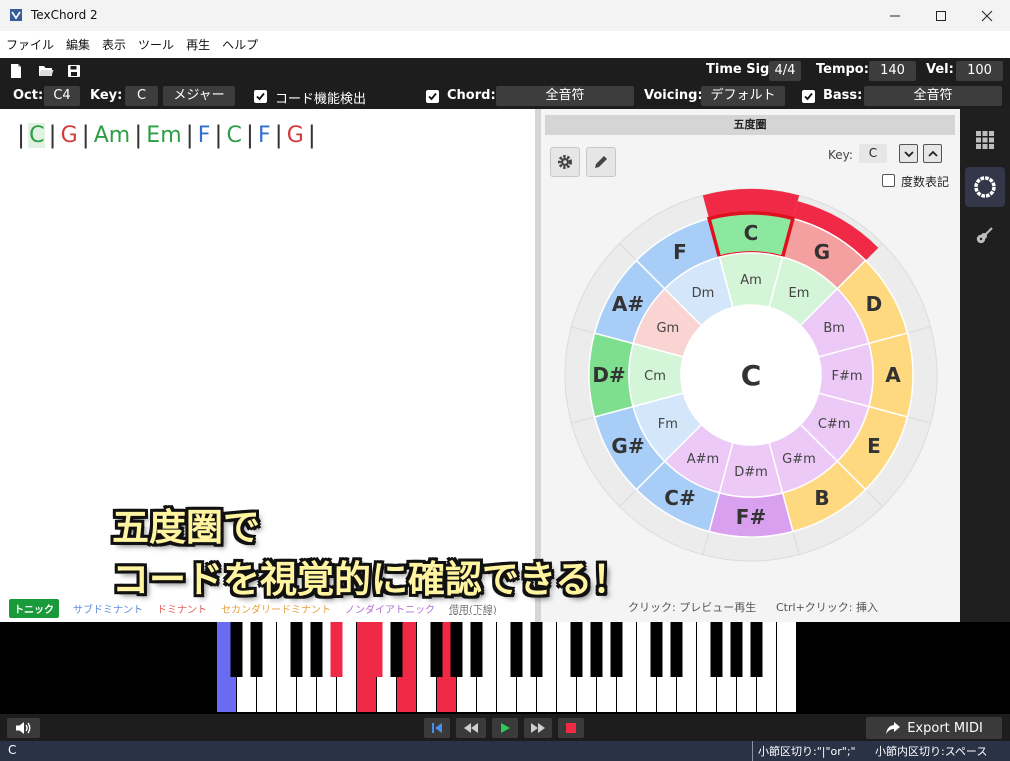 The image size is (1010, 761). What do you see at coordinates (668, 424) in the screenshot?
I see `minor-key-label: Fm` at bounding box center [668, 424].